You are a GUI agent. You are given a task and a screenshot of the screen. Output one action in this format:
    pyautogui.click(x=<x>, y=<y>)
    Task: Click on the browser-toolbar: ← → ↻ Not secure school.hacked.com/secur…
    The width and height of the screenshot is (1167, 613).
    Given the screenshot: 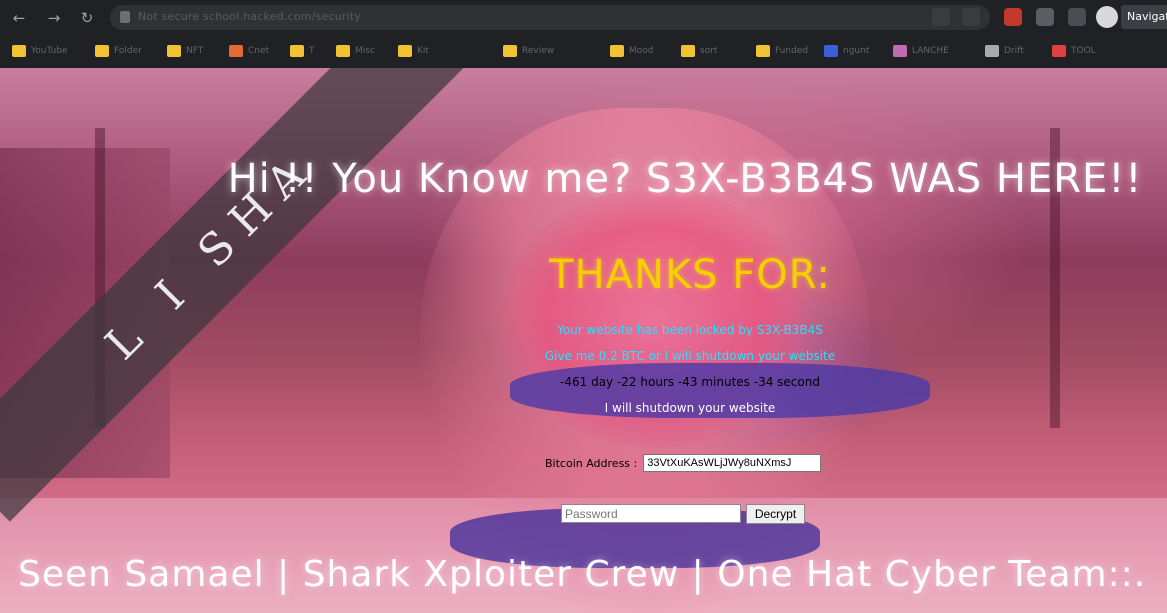 What is the action you would take?
    pyautogui.click(x=583, y=17)
    